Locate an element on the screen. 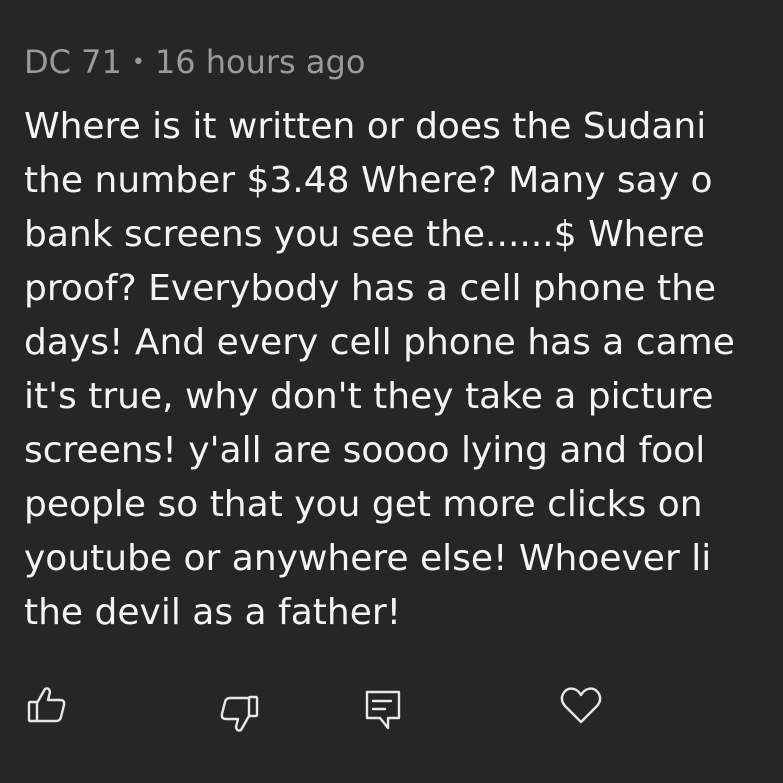  comment-meta: DC 71 • 16 hours ago is located at coordinates (194, 62).